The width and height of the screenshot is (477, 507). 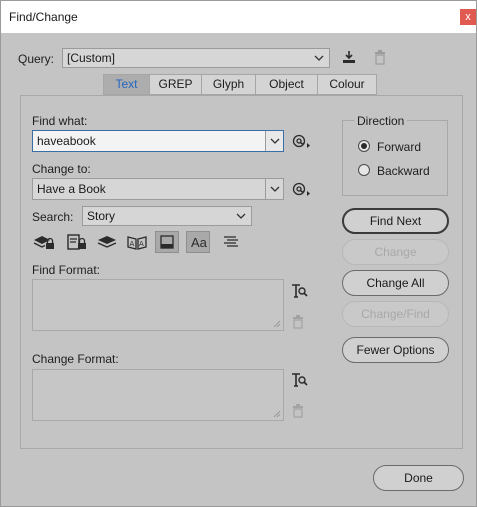 What do you see at coordinates (60, 121) in the screenshot?
I see `find-what-label: Find what:` at bounding box center [60, 121].